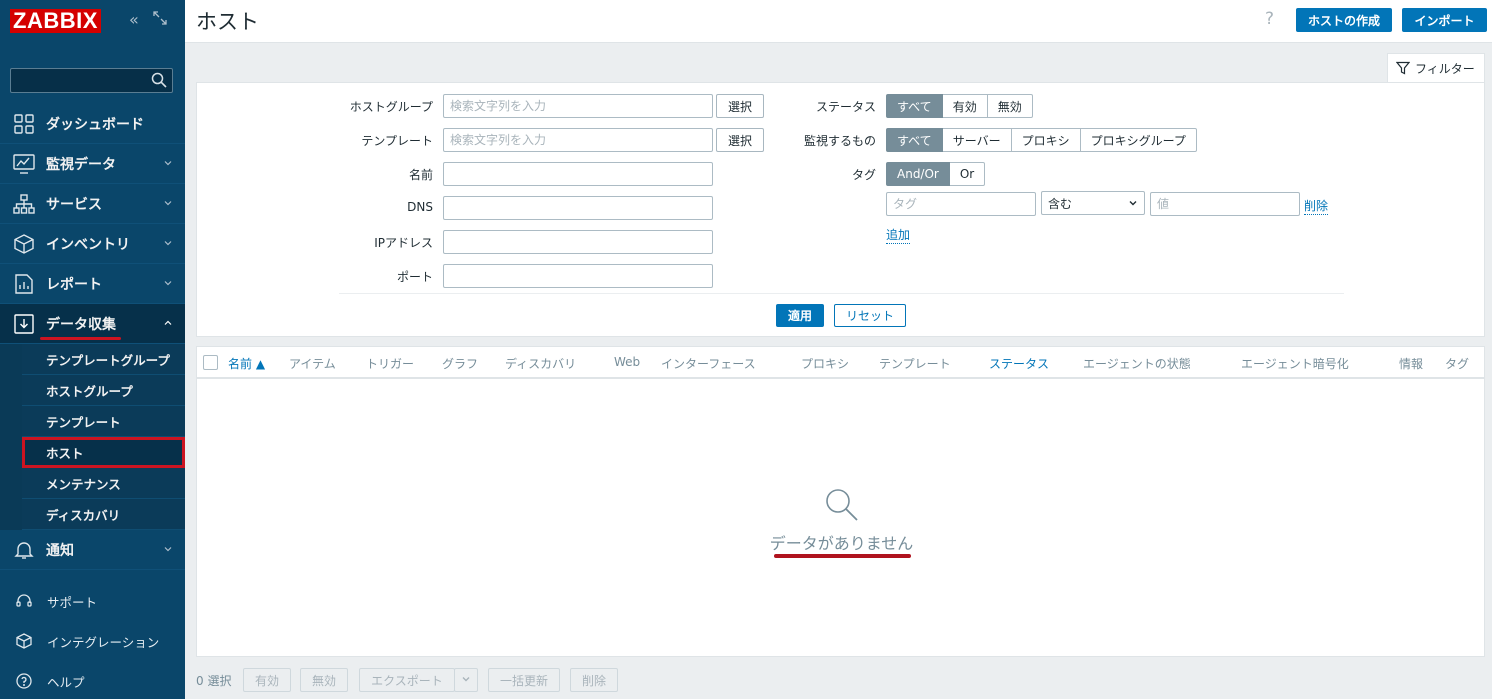 The image size is (1492, 699). Describe the element at coordinates (391, 107) in the screenshot. I see `host-group-label: ホストグループ` at that location.